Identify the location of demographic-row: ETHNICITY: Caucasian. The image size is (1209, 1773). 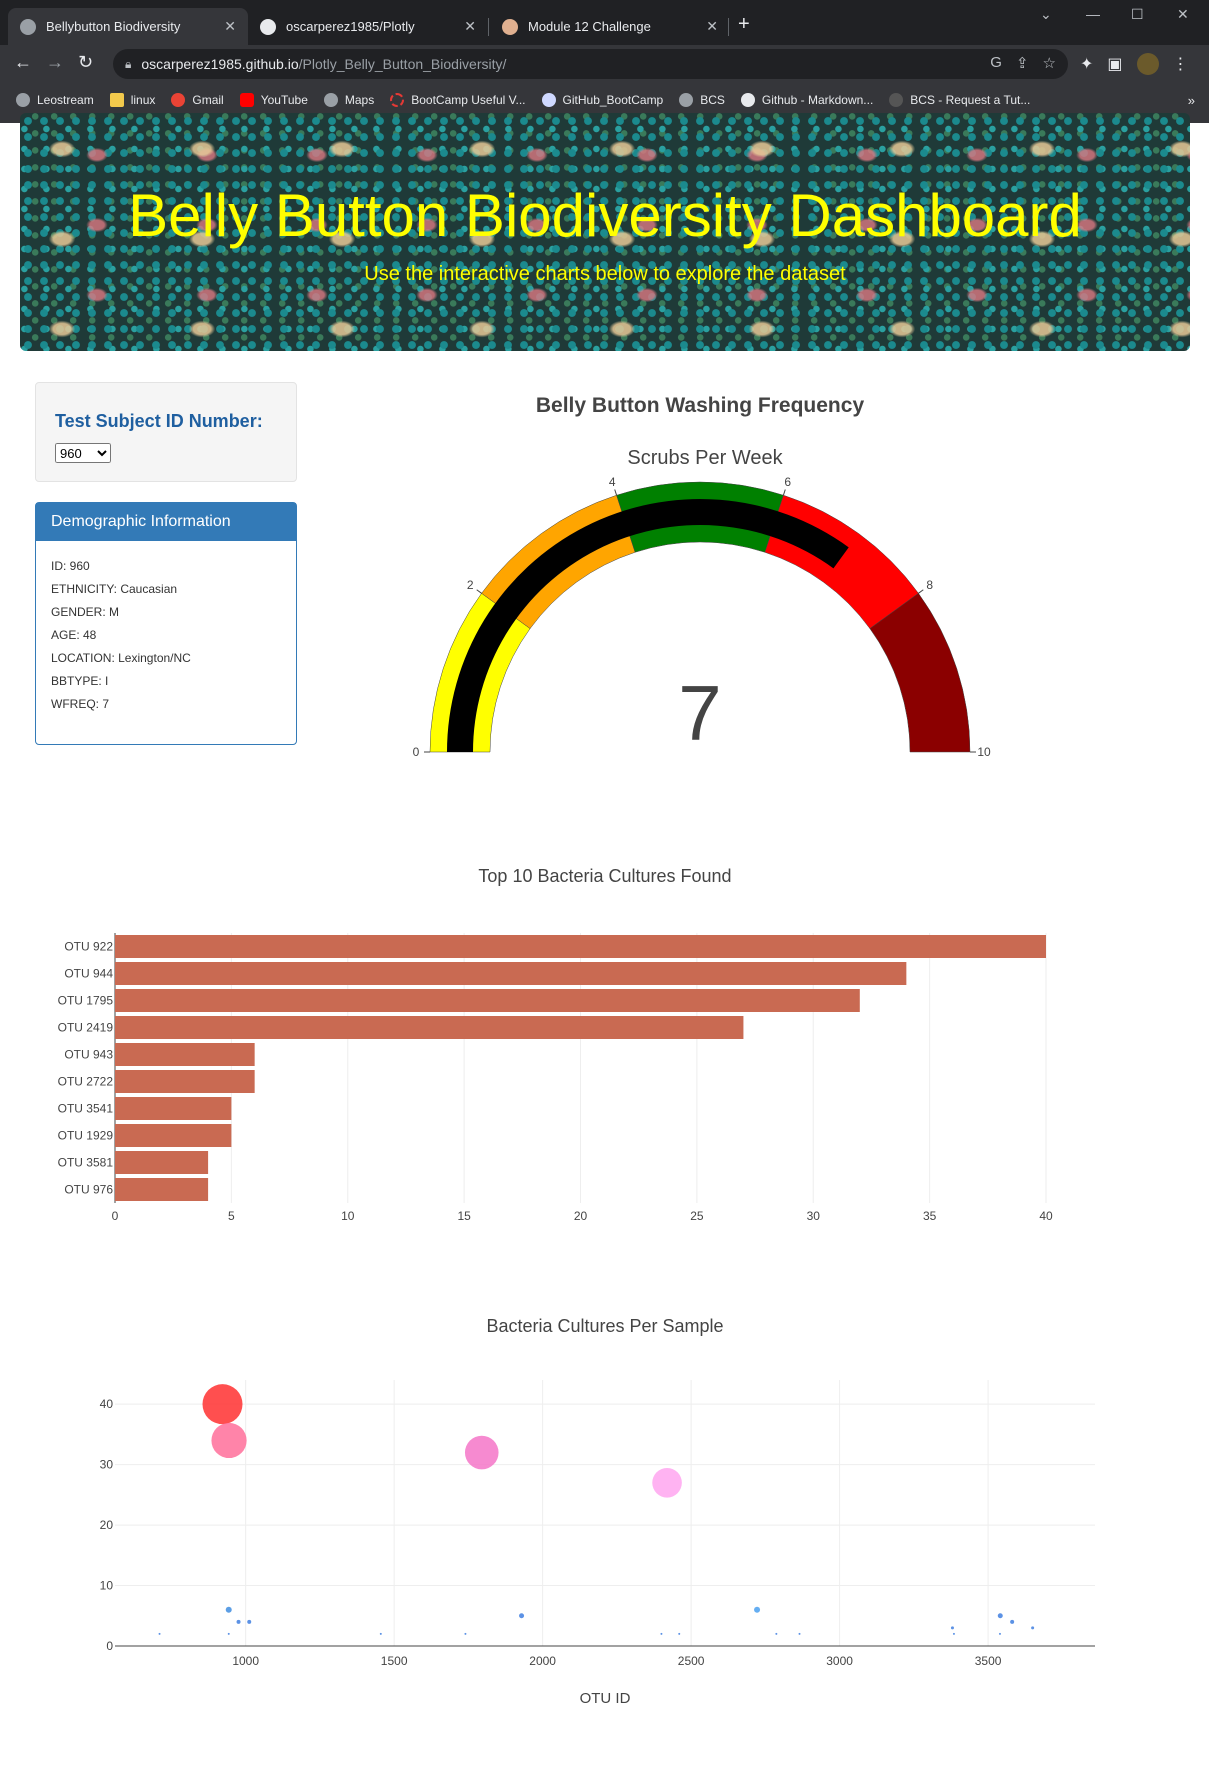
(114, 589).